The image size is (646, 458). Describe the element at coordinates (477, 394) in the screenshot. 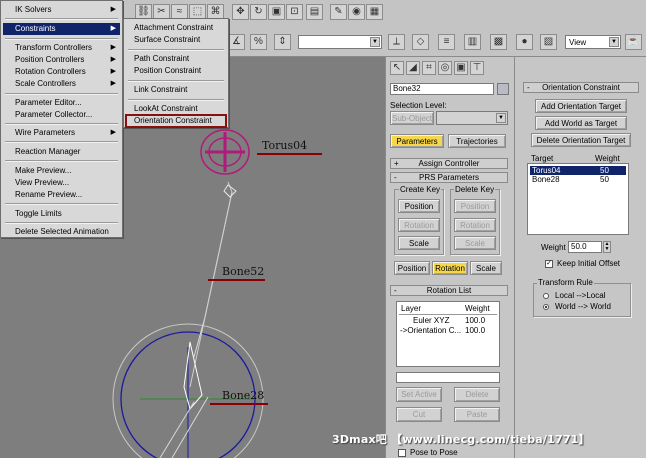

I see `delete-layer-button: Delete` at that location.